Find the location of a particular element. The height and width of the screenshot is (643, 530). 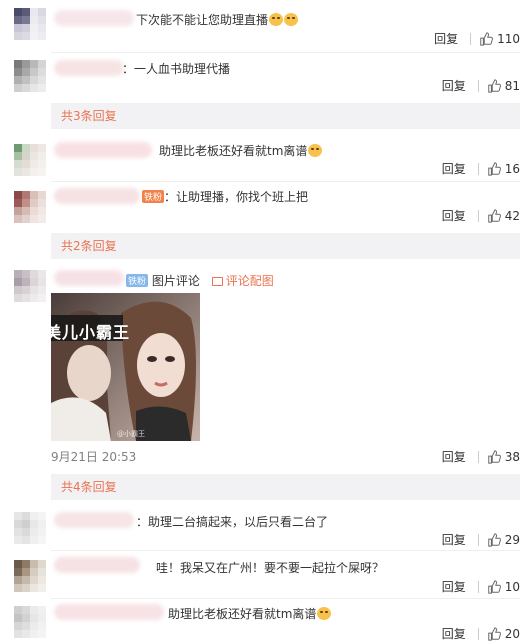

comment-item: 助理比老板还好看就tm离谱 回复 20 is located at coordinates (265, 621).